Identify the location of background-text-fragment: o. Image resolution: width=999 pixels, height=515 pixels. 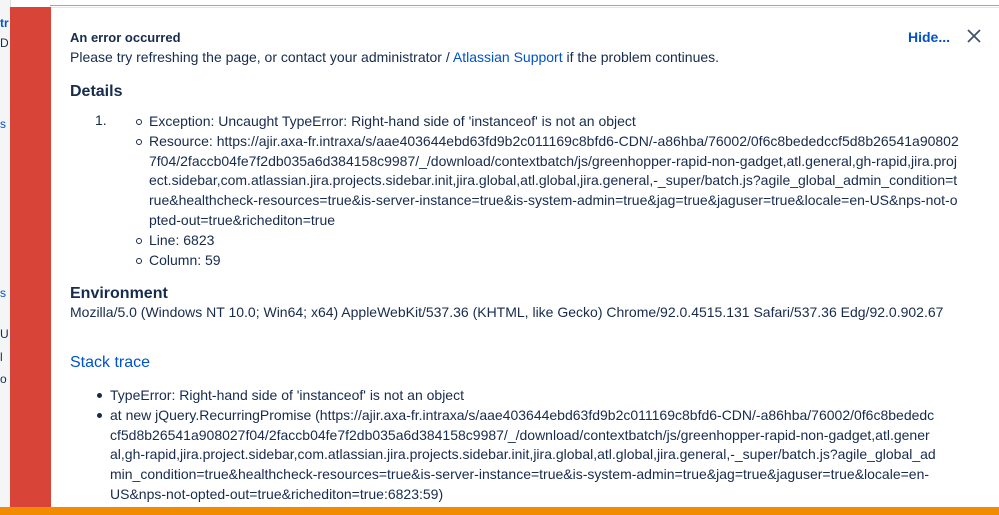
(3, 379).